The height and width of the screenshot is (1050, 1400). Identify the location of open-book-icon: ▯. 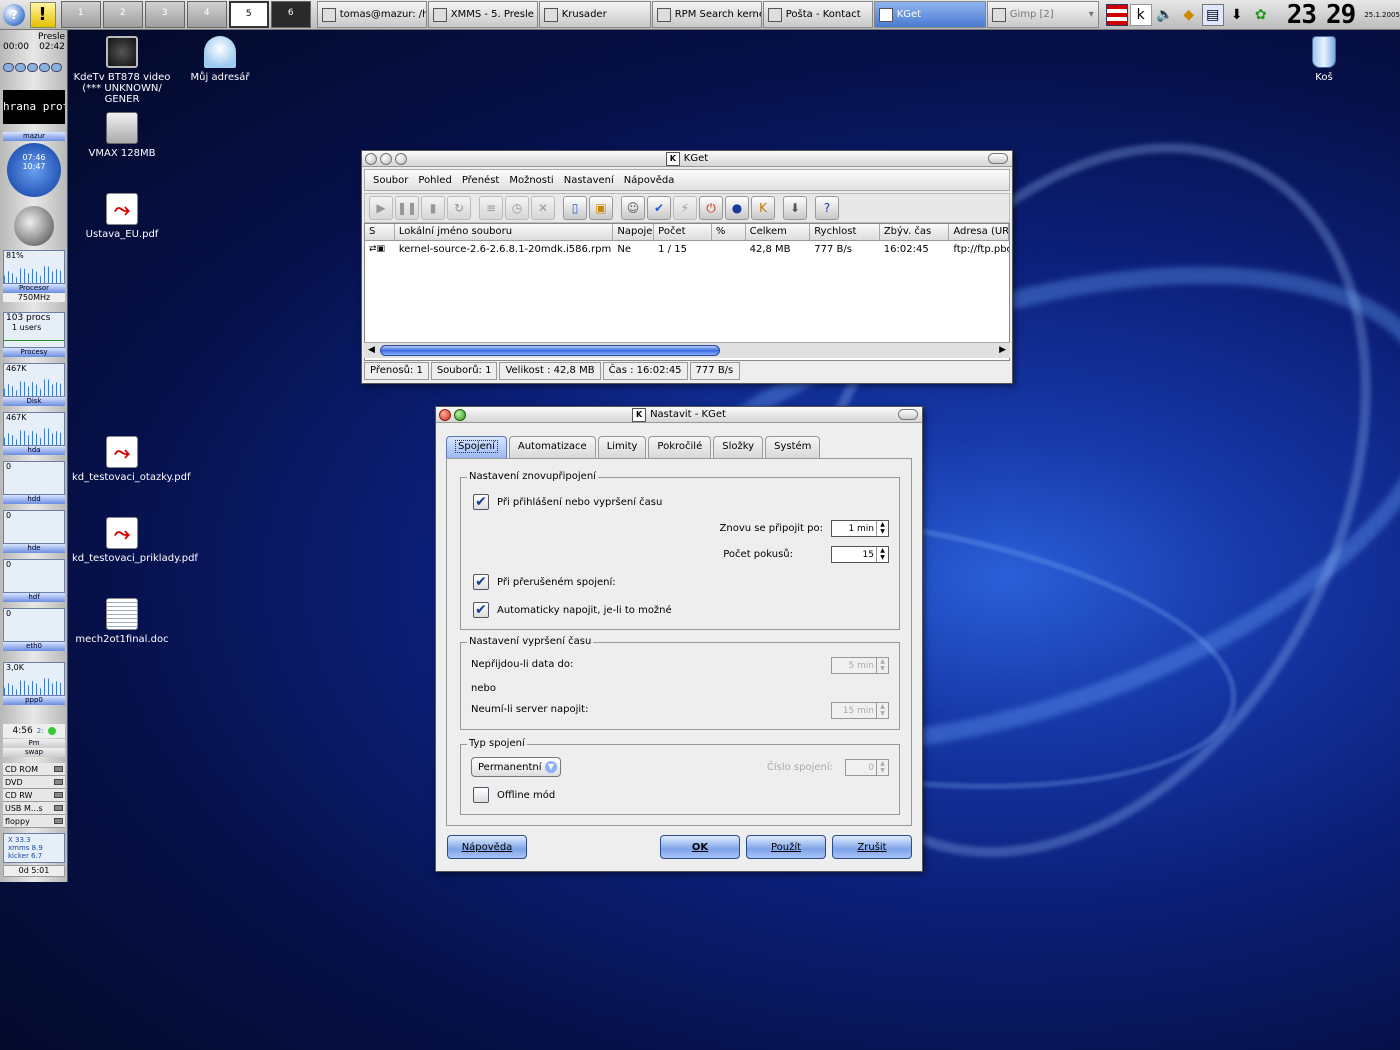
(575, 208).